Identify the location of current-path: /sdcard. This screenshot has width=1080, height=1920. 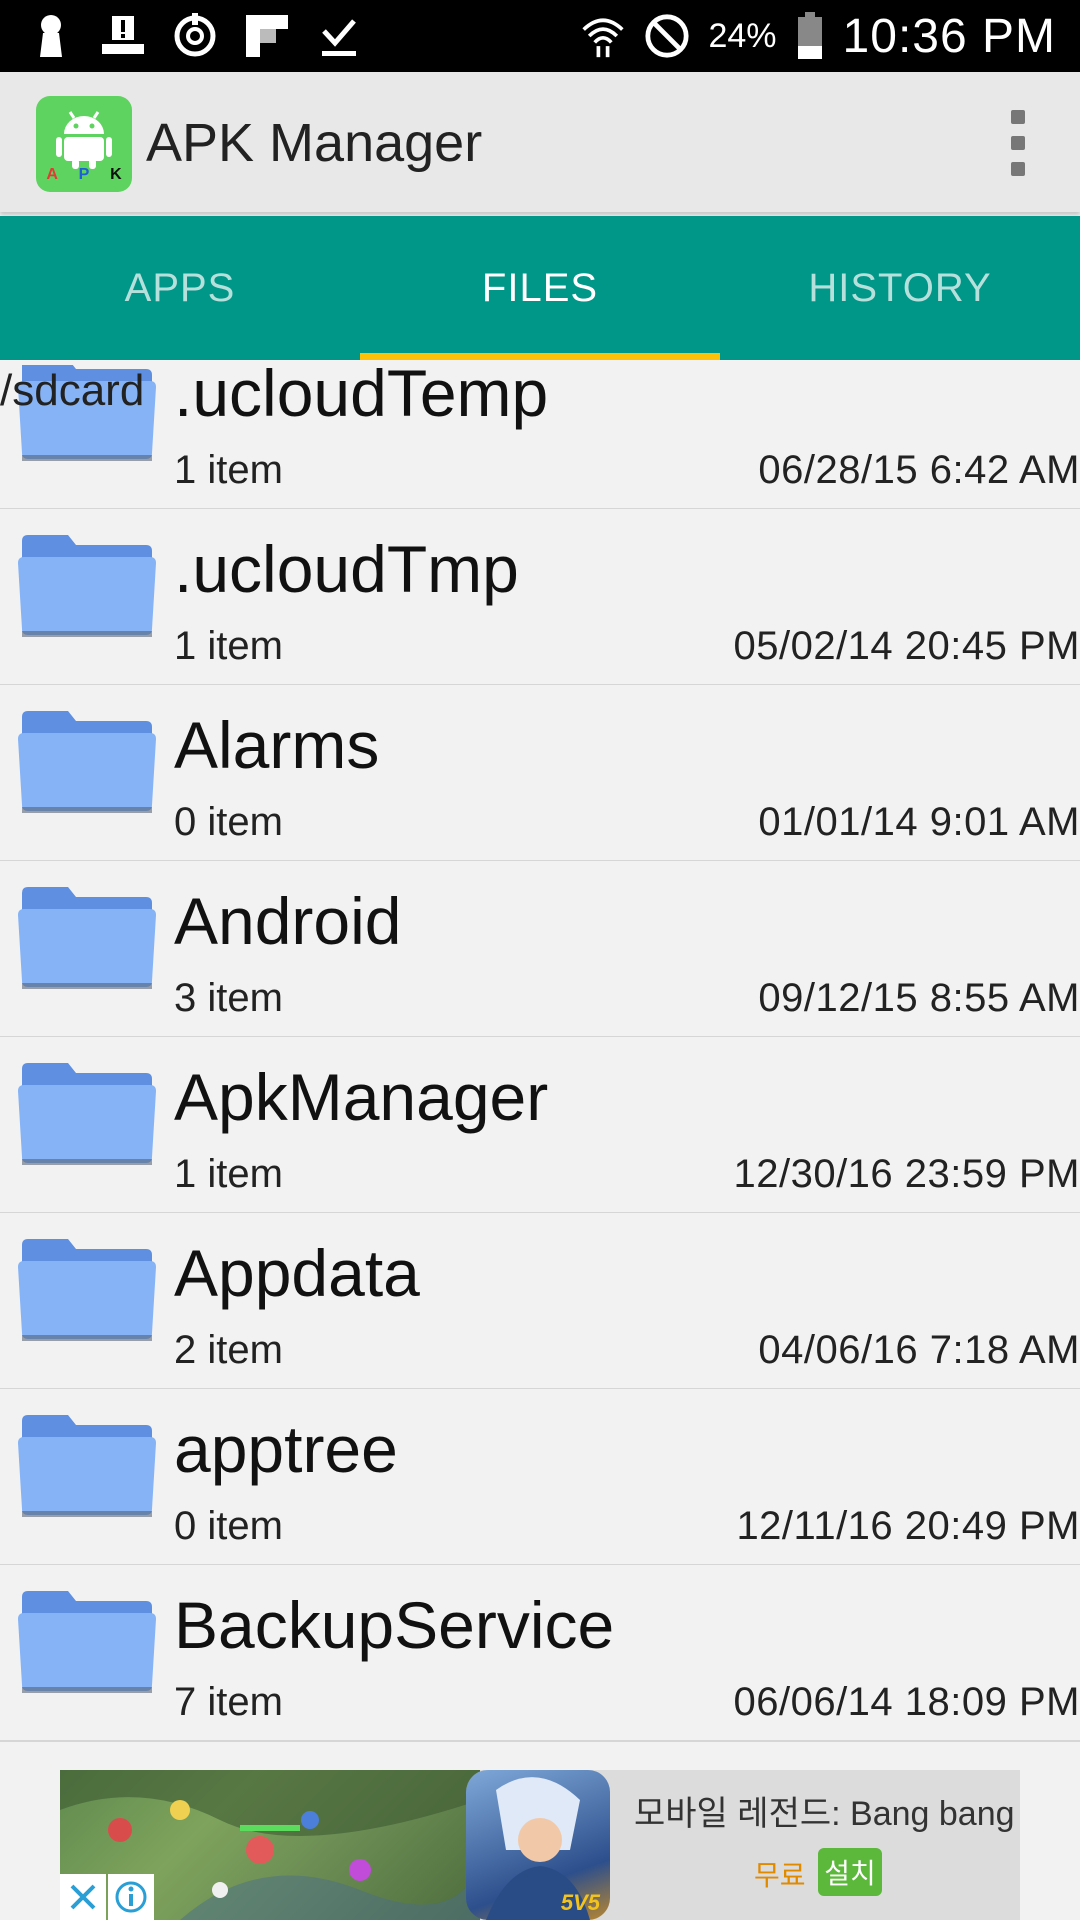
(72, 390).